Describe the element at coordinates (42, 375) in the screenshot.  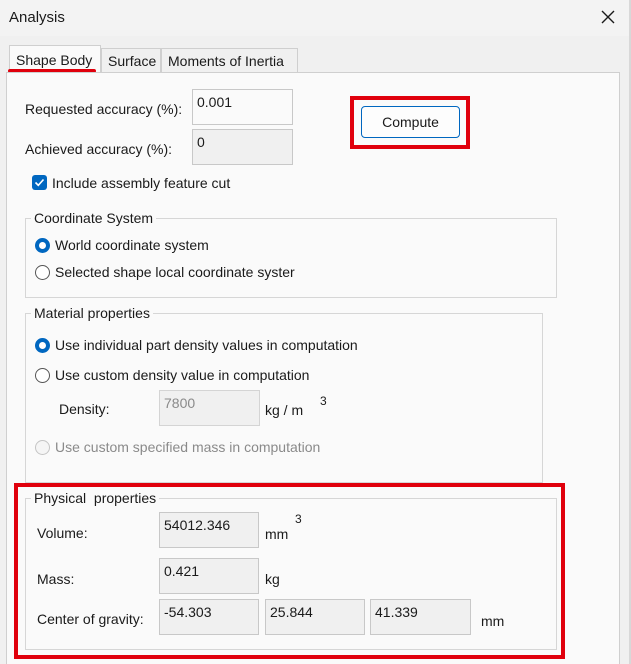
I see `custom-density-radio` at that location.